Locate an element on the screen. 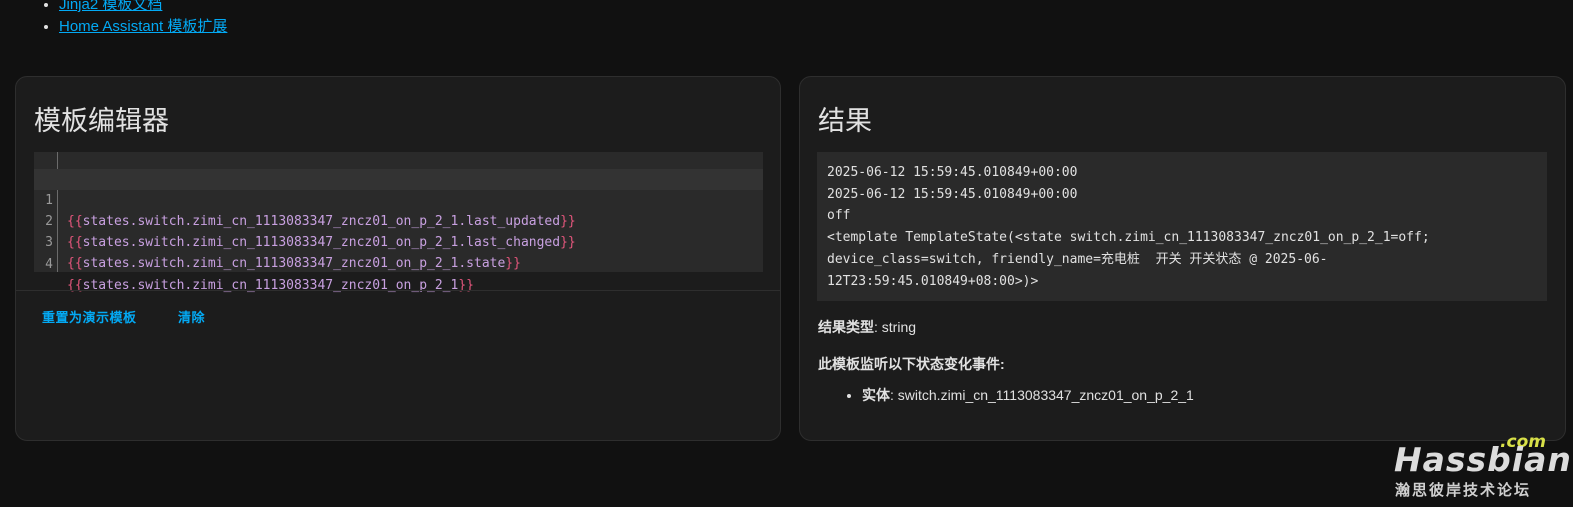 The image size is (1573, 507). output-line: 12T23:59:45.010849+08:00>)> is located at coordinates (933, 281).